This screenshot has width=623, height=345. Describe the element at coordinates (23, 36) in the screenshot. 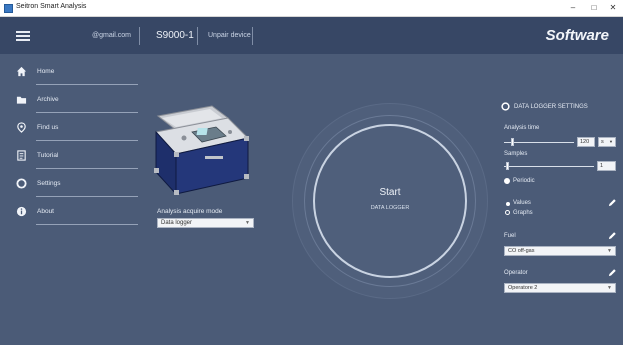

I see `hamburger-menu-icon` at that location.